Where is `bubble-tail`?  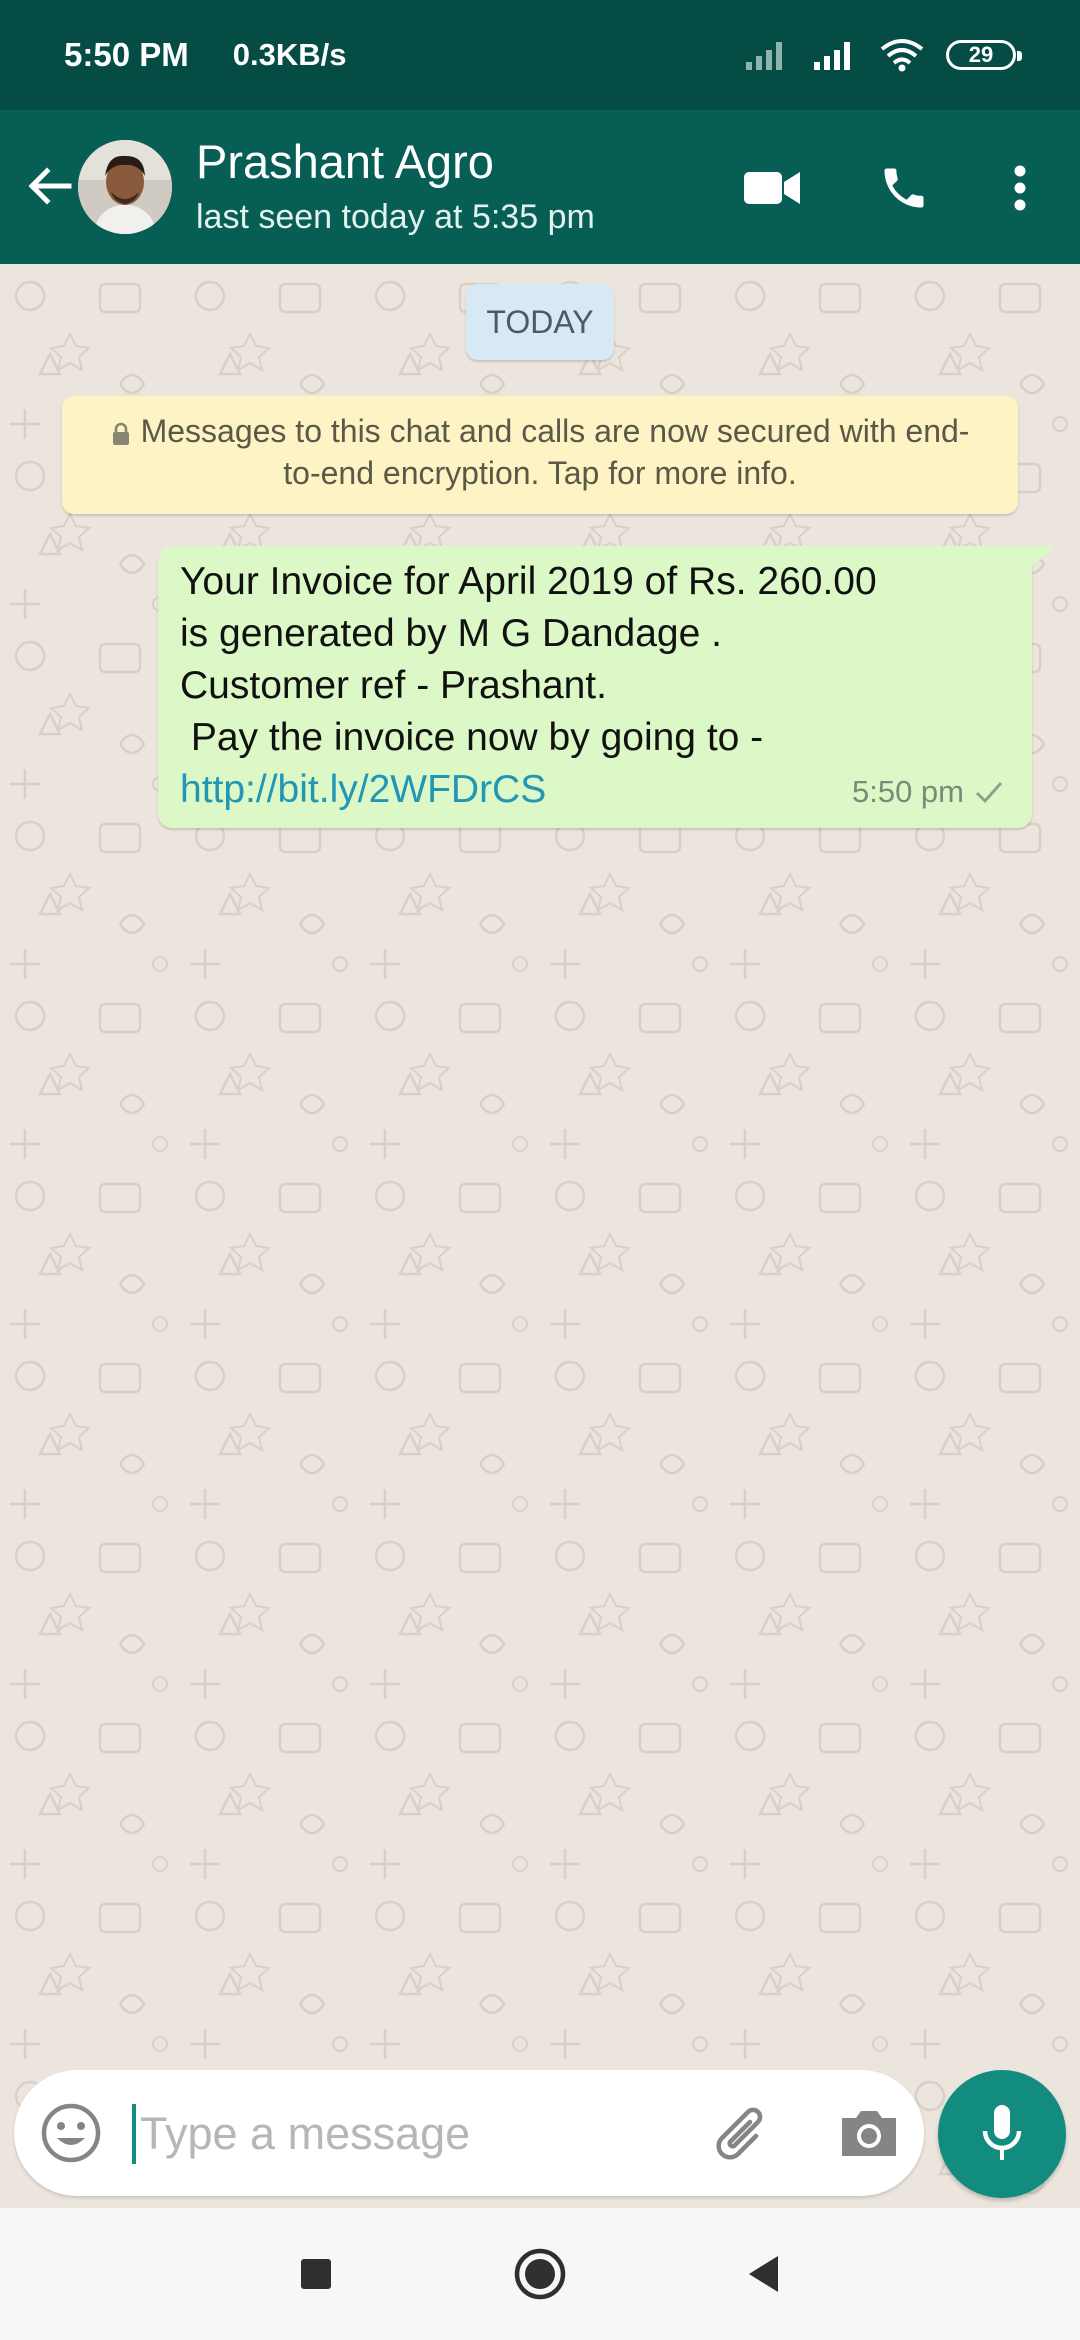
bubble-tail is located at coordinates (1041, 557).